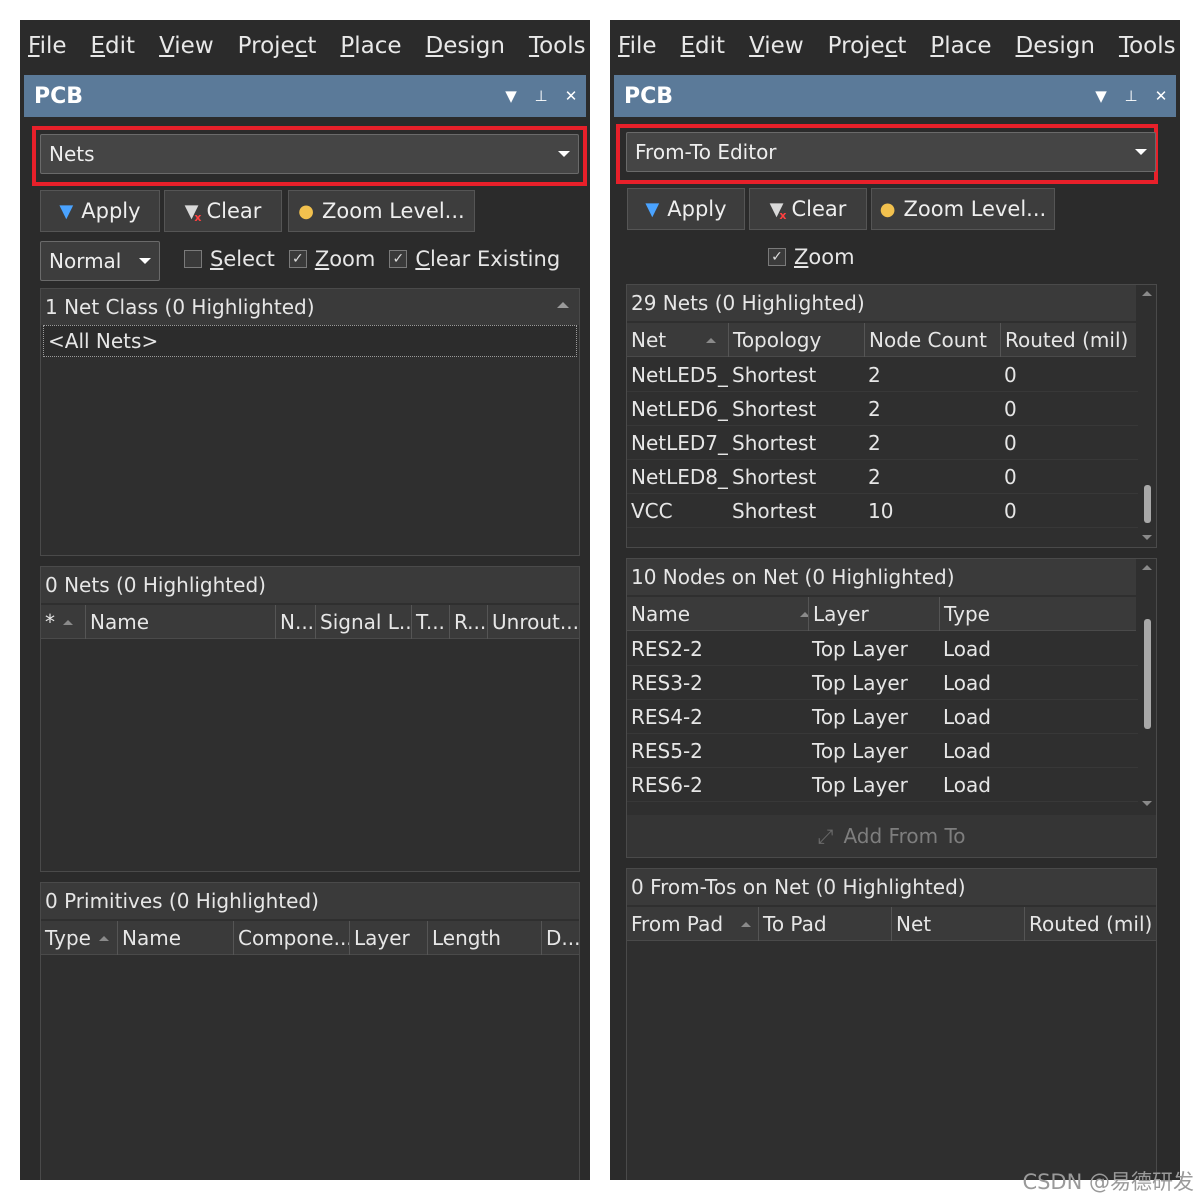 The width and height of the screenshot is (1200, 1200). I want to click on select-checkbox: Select, so click(229, 259).